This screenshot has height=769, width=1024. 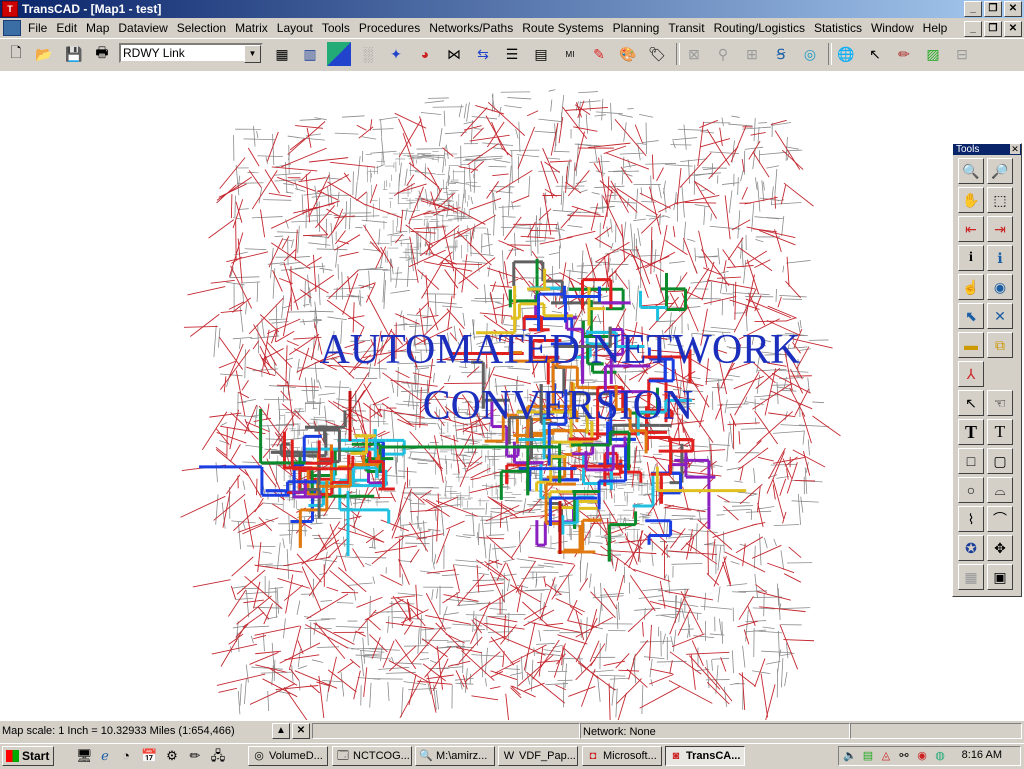 What do you see at coordinates (191, 53) in the screenshot?
I see `layer-dropdown: RDWY Link ▼` at bounding box center [191, 53].